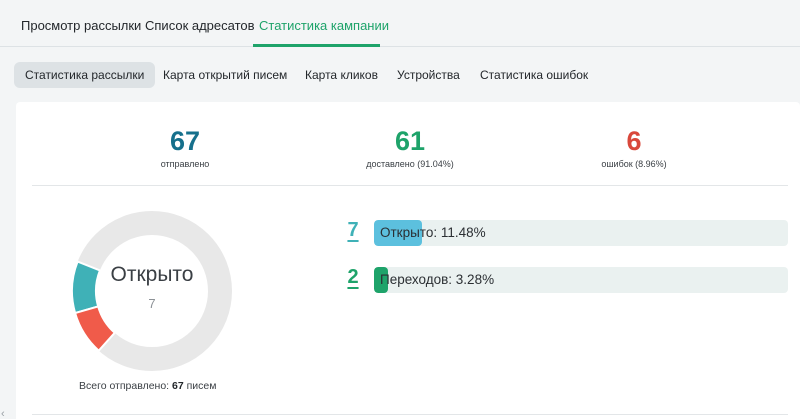  I want to click on subtab-open-map: Карта открытий писем, so click(225, 75).